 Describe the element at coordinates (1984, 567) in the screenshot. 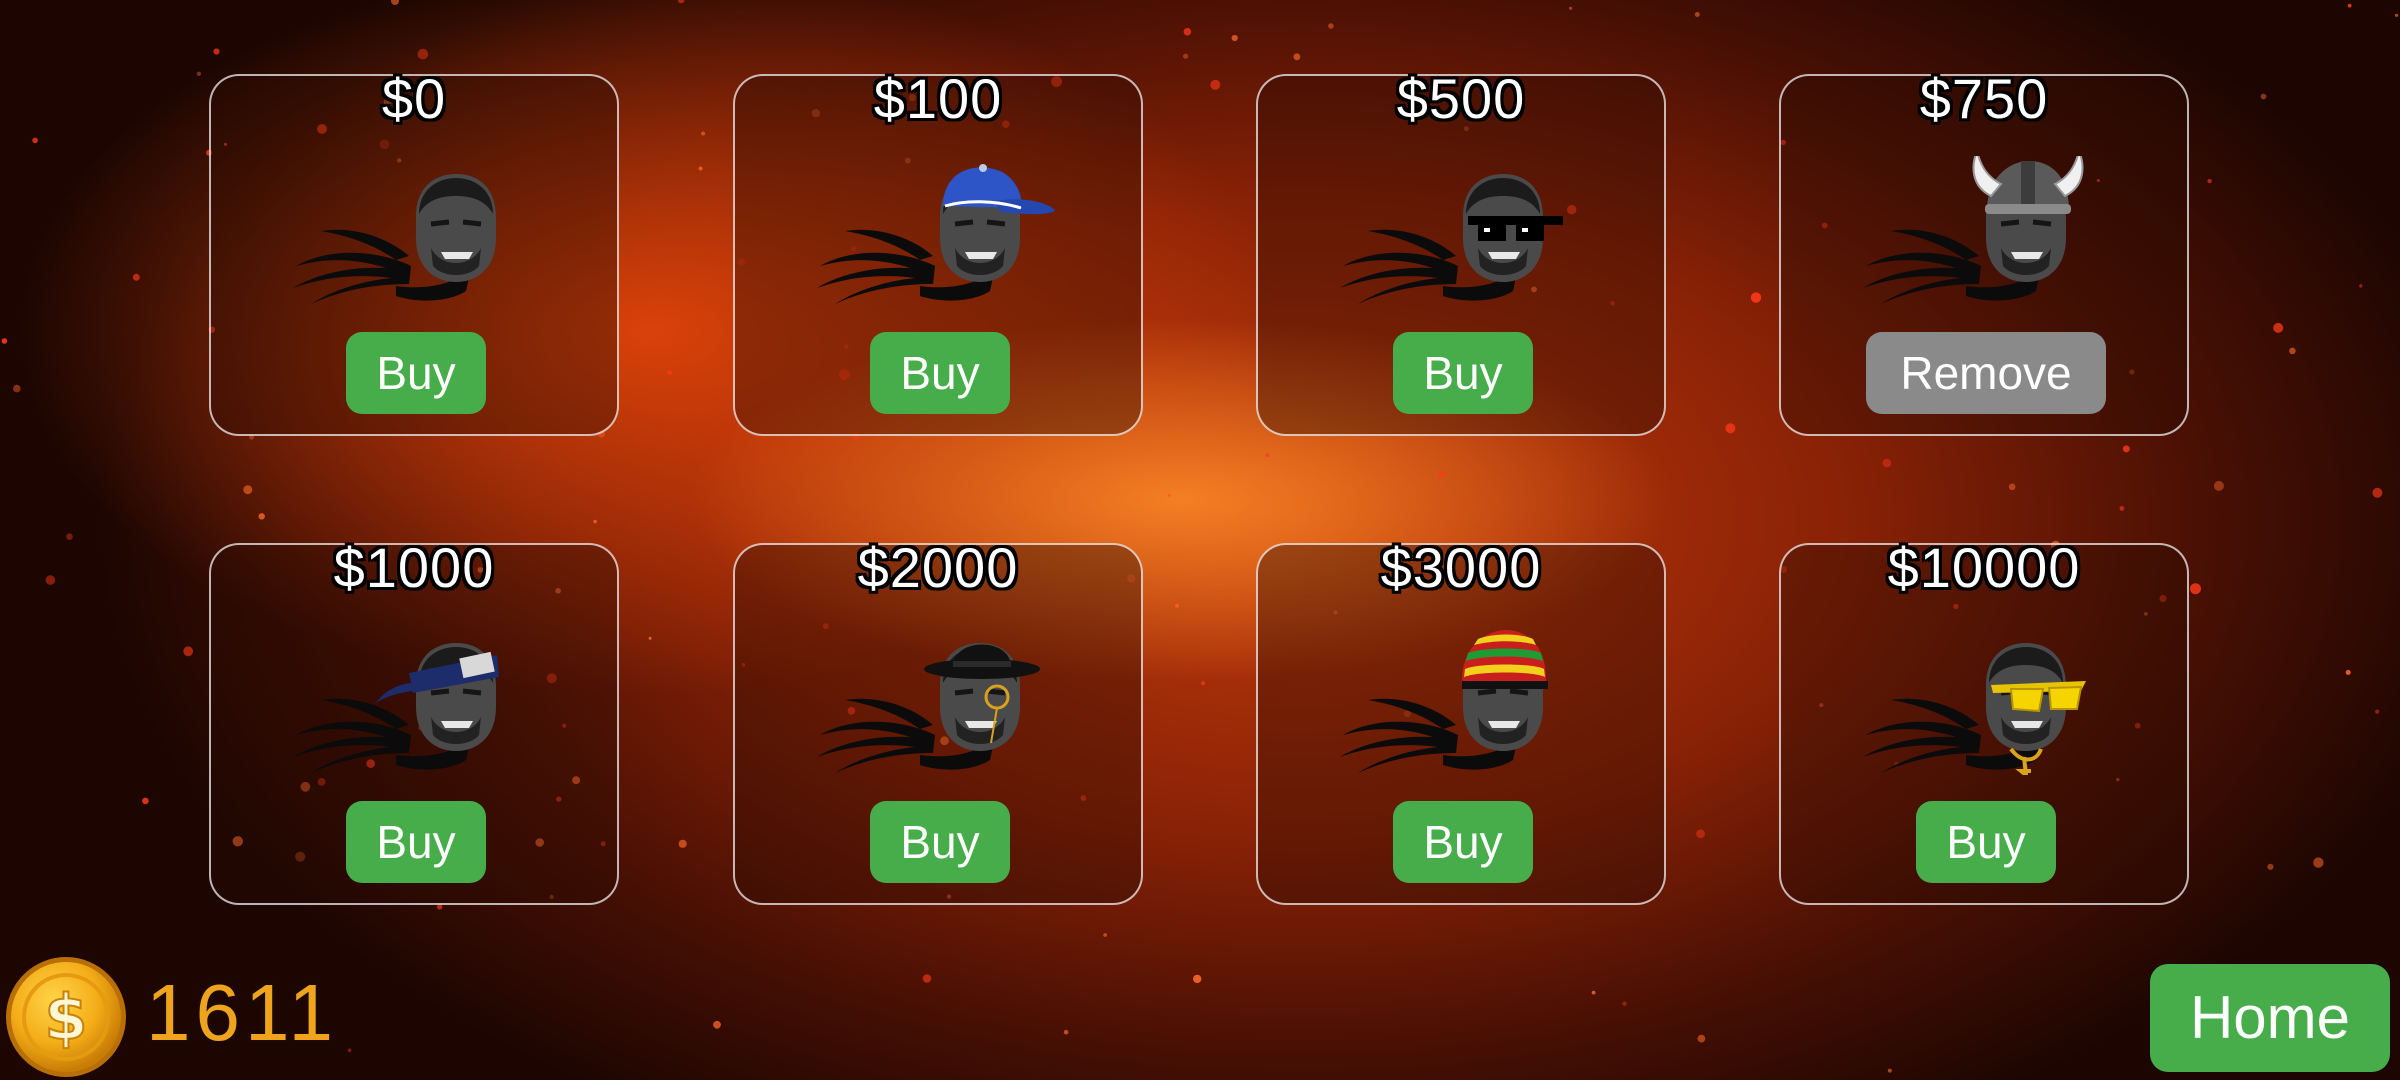

I see `item-price: $10000` at that location.